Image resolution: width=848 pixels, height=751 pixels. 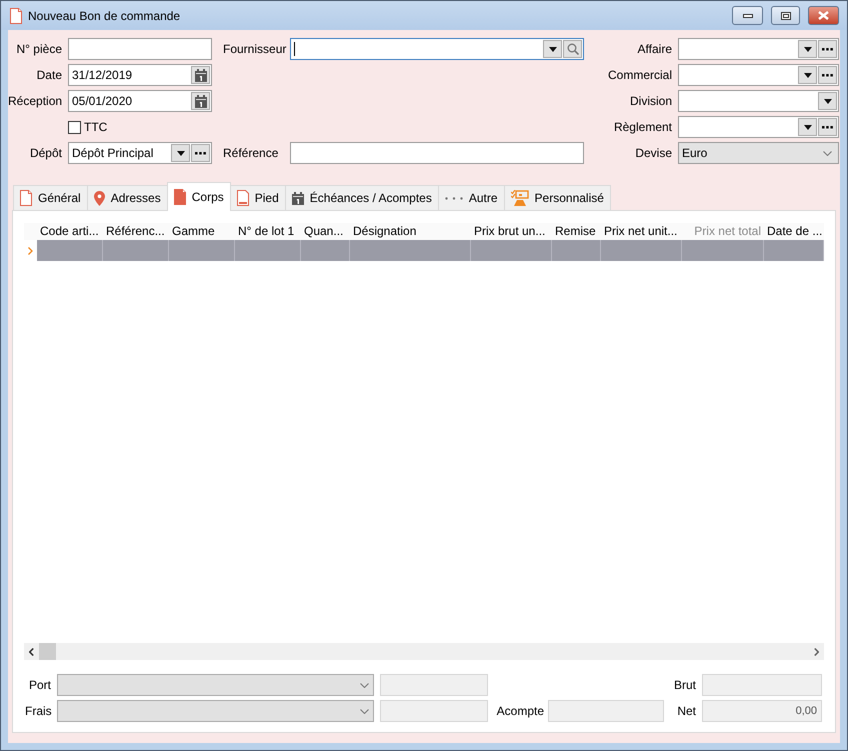 I want to click on window-title: Nouveau Bon de commande, so click(x=105, y=15).